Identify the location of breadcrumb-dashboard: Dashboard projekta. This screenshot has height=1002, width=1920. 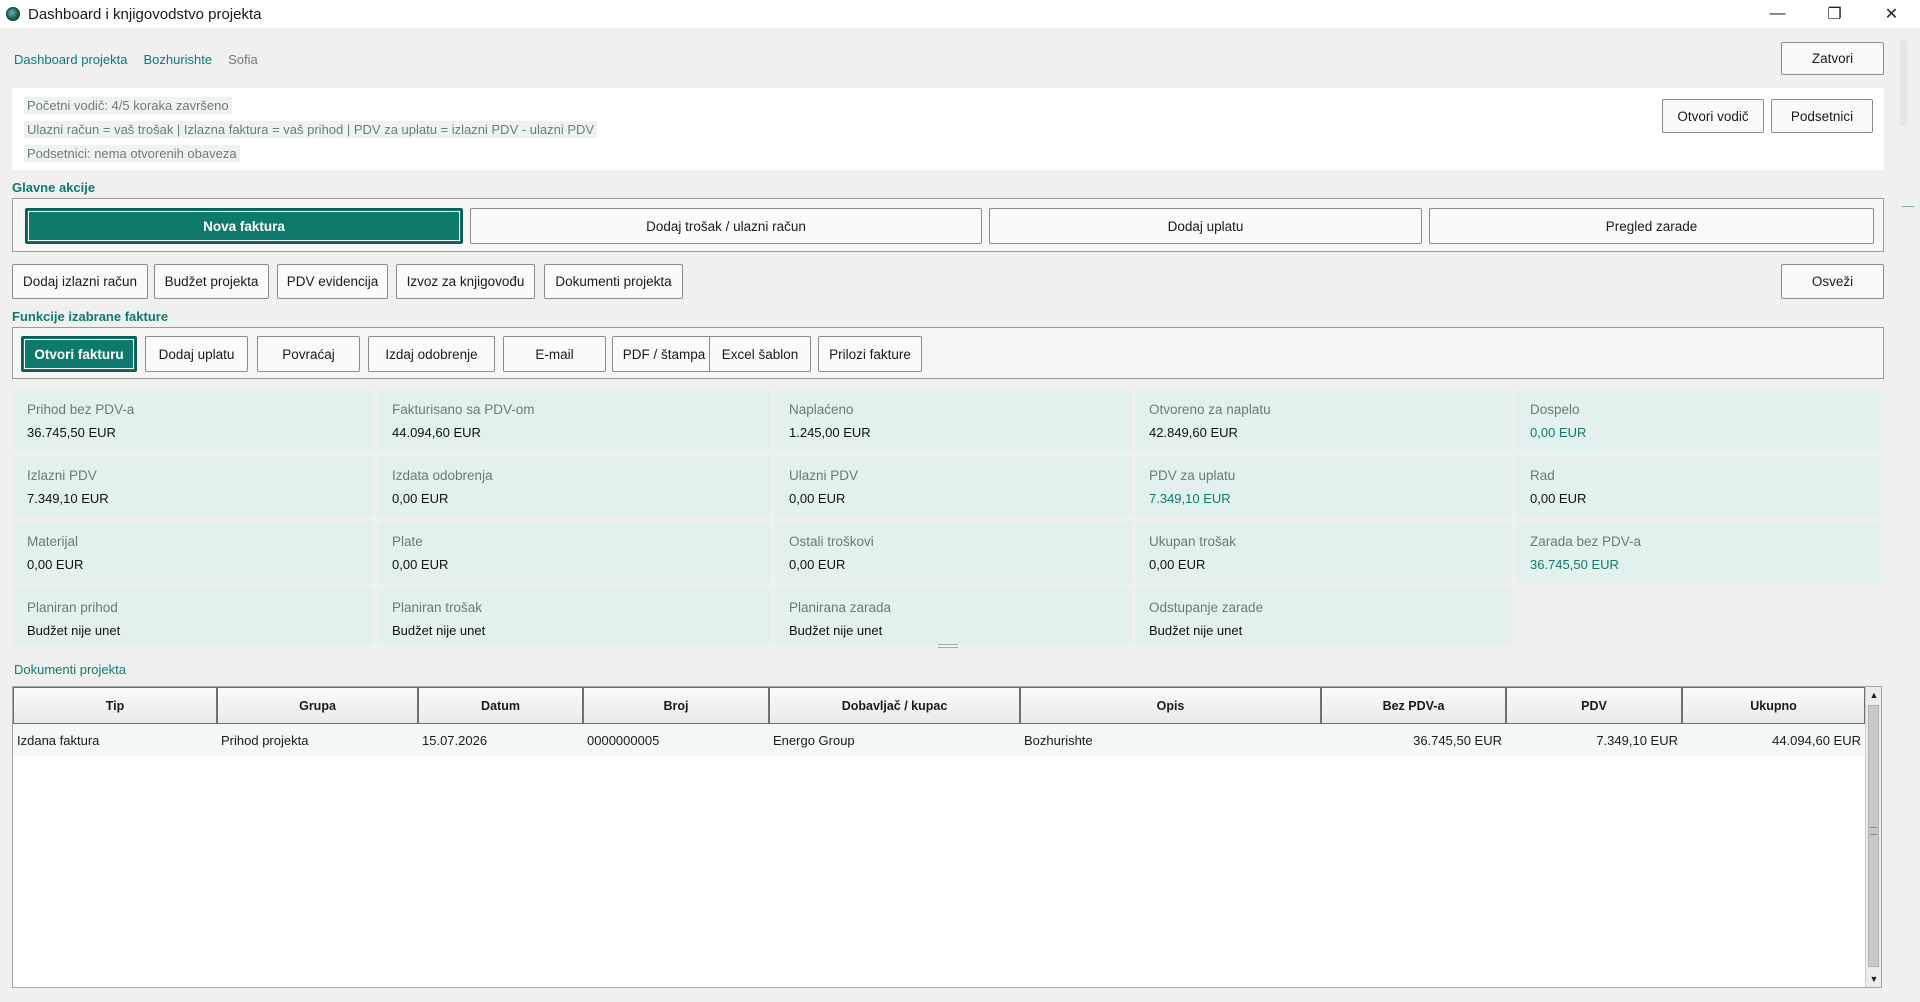
(70, 59).